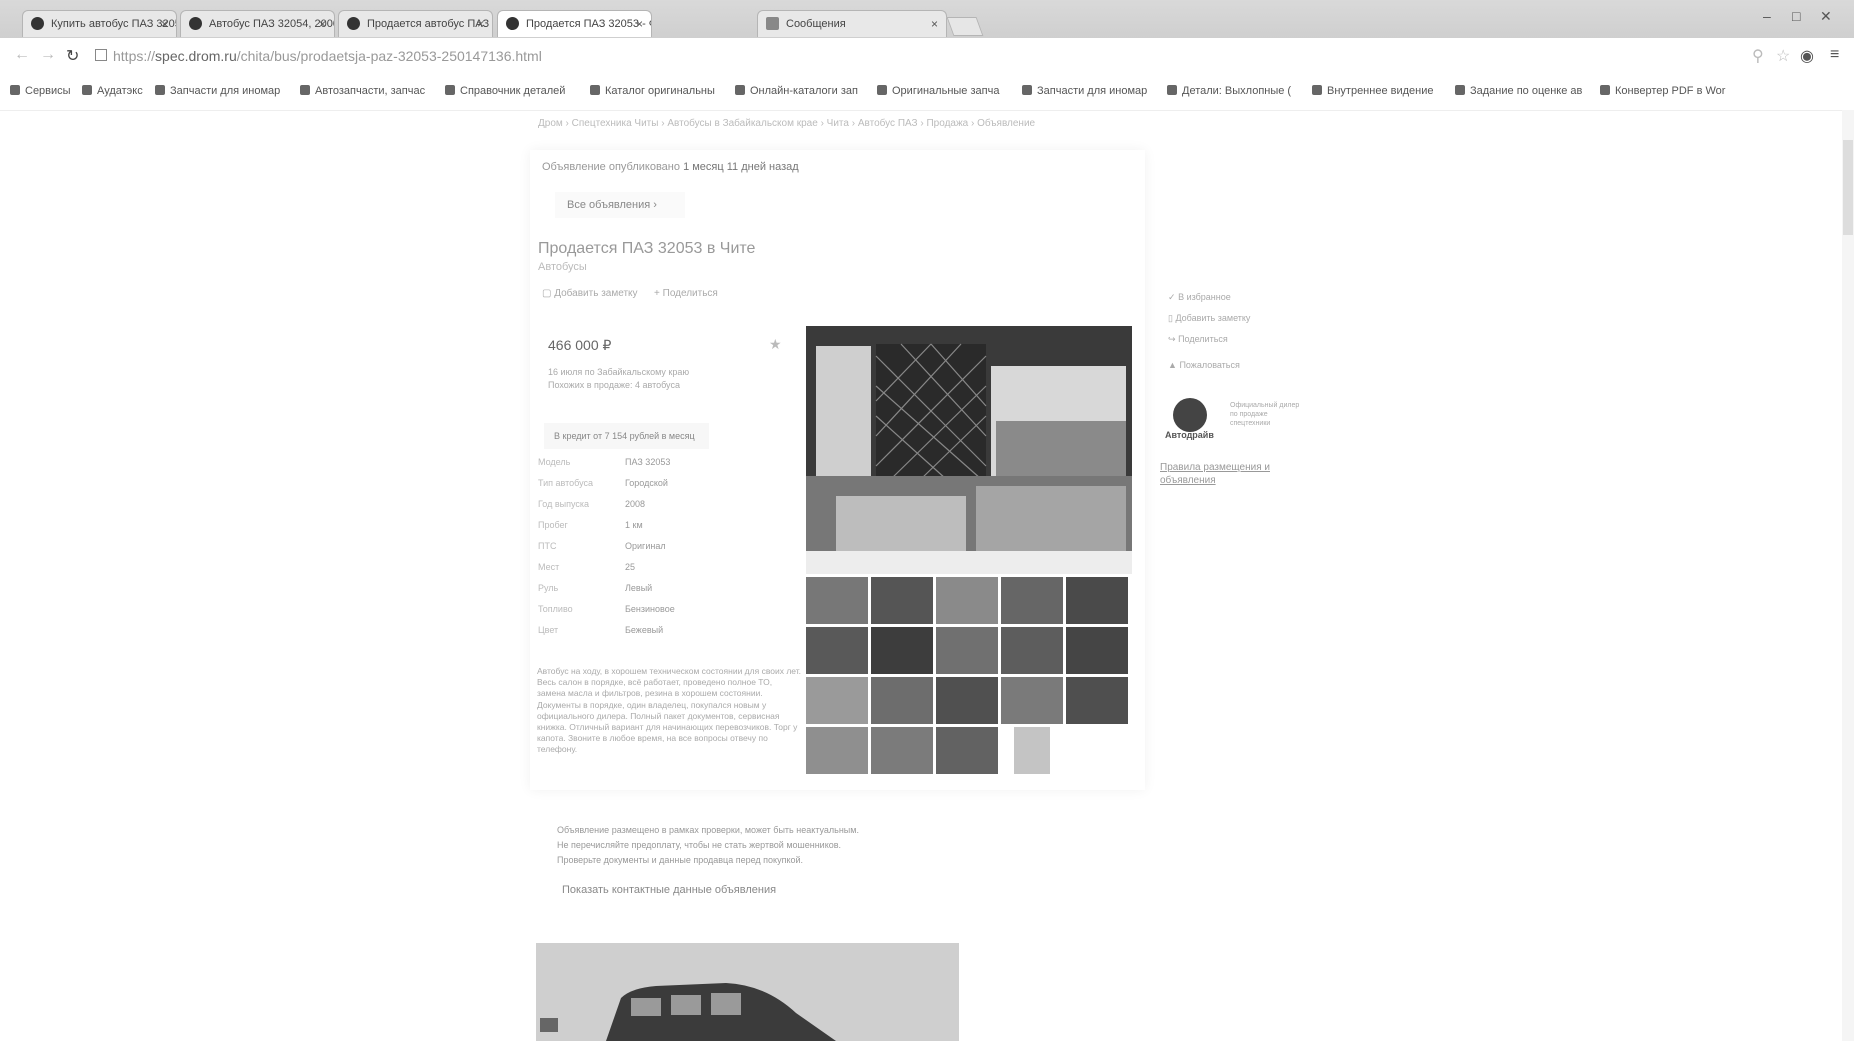 The height and width of the screenshot is (1041, 1854). What do you see at coordinates (1848, 575) in the screenshot?
I see `scrollbar` at bounding box center [1848, 575].